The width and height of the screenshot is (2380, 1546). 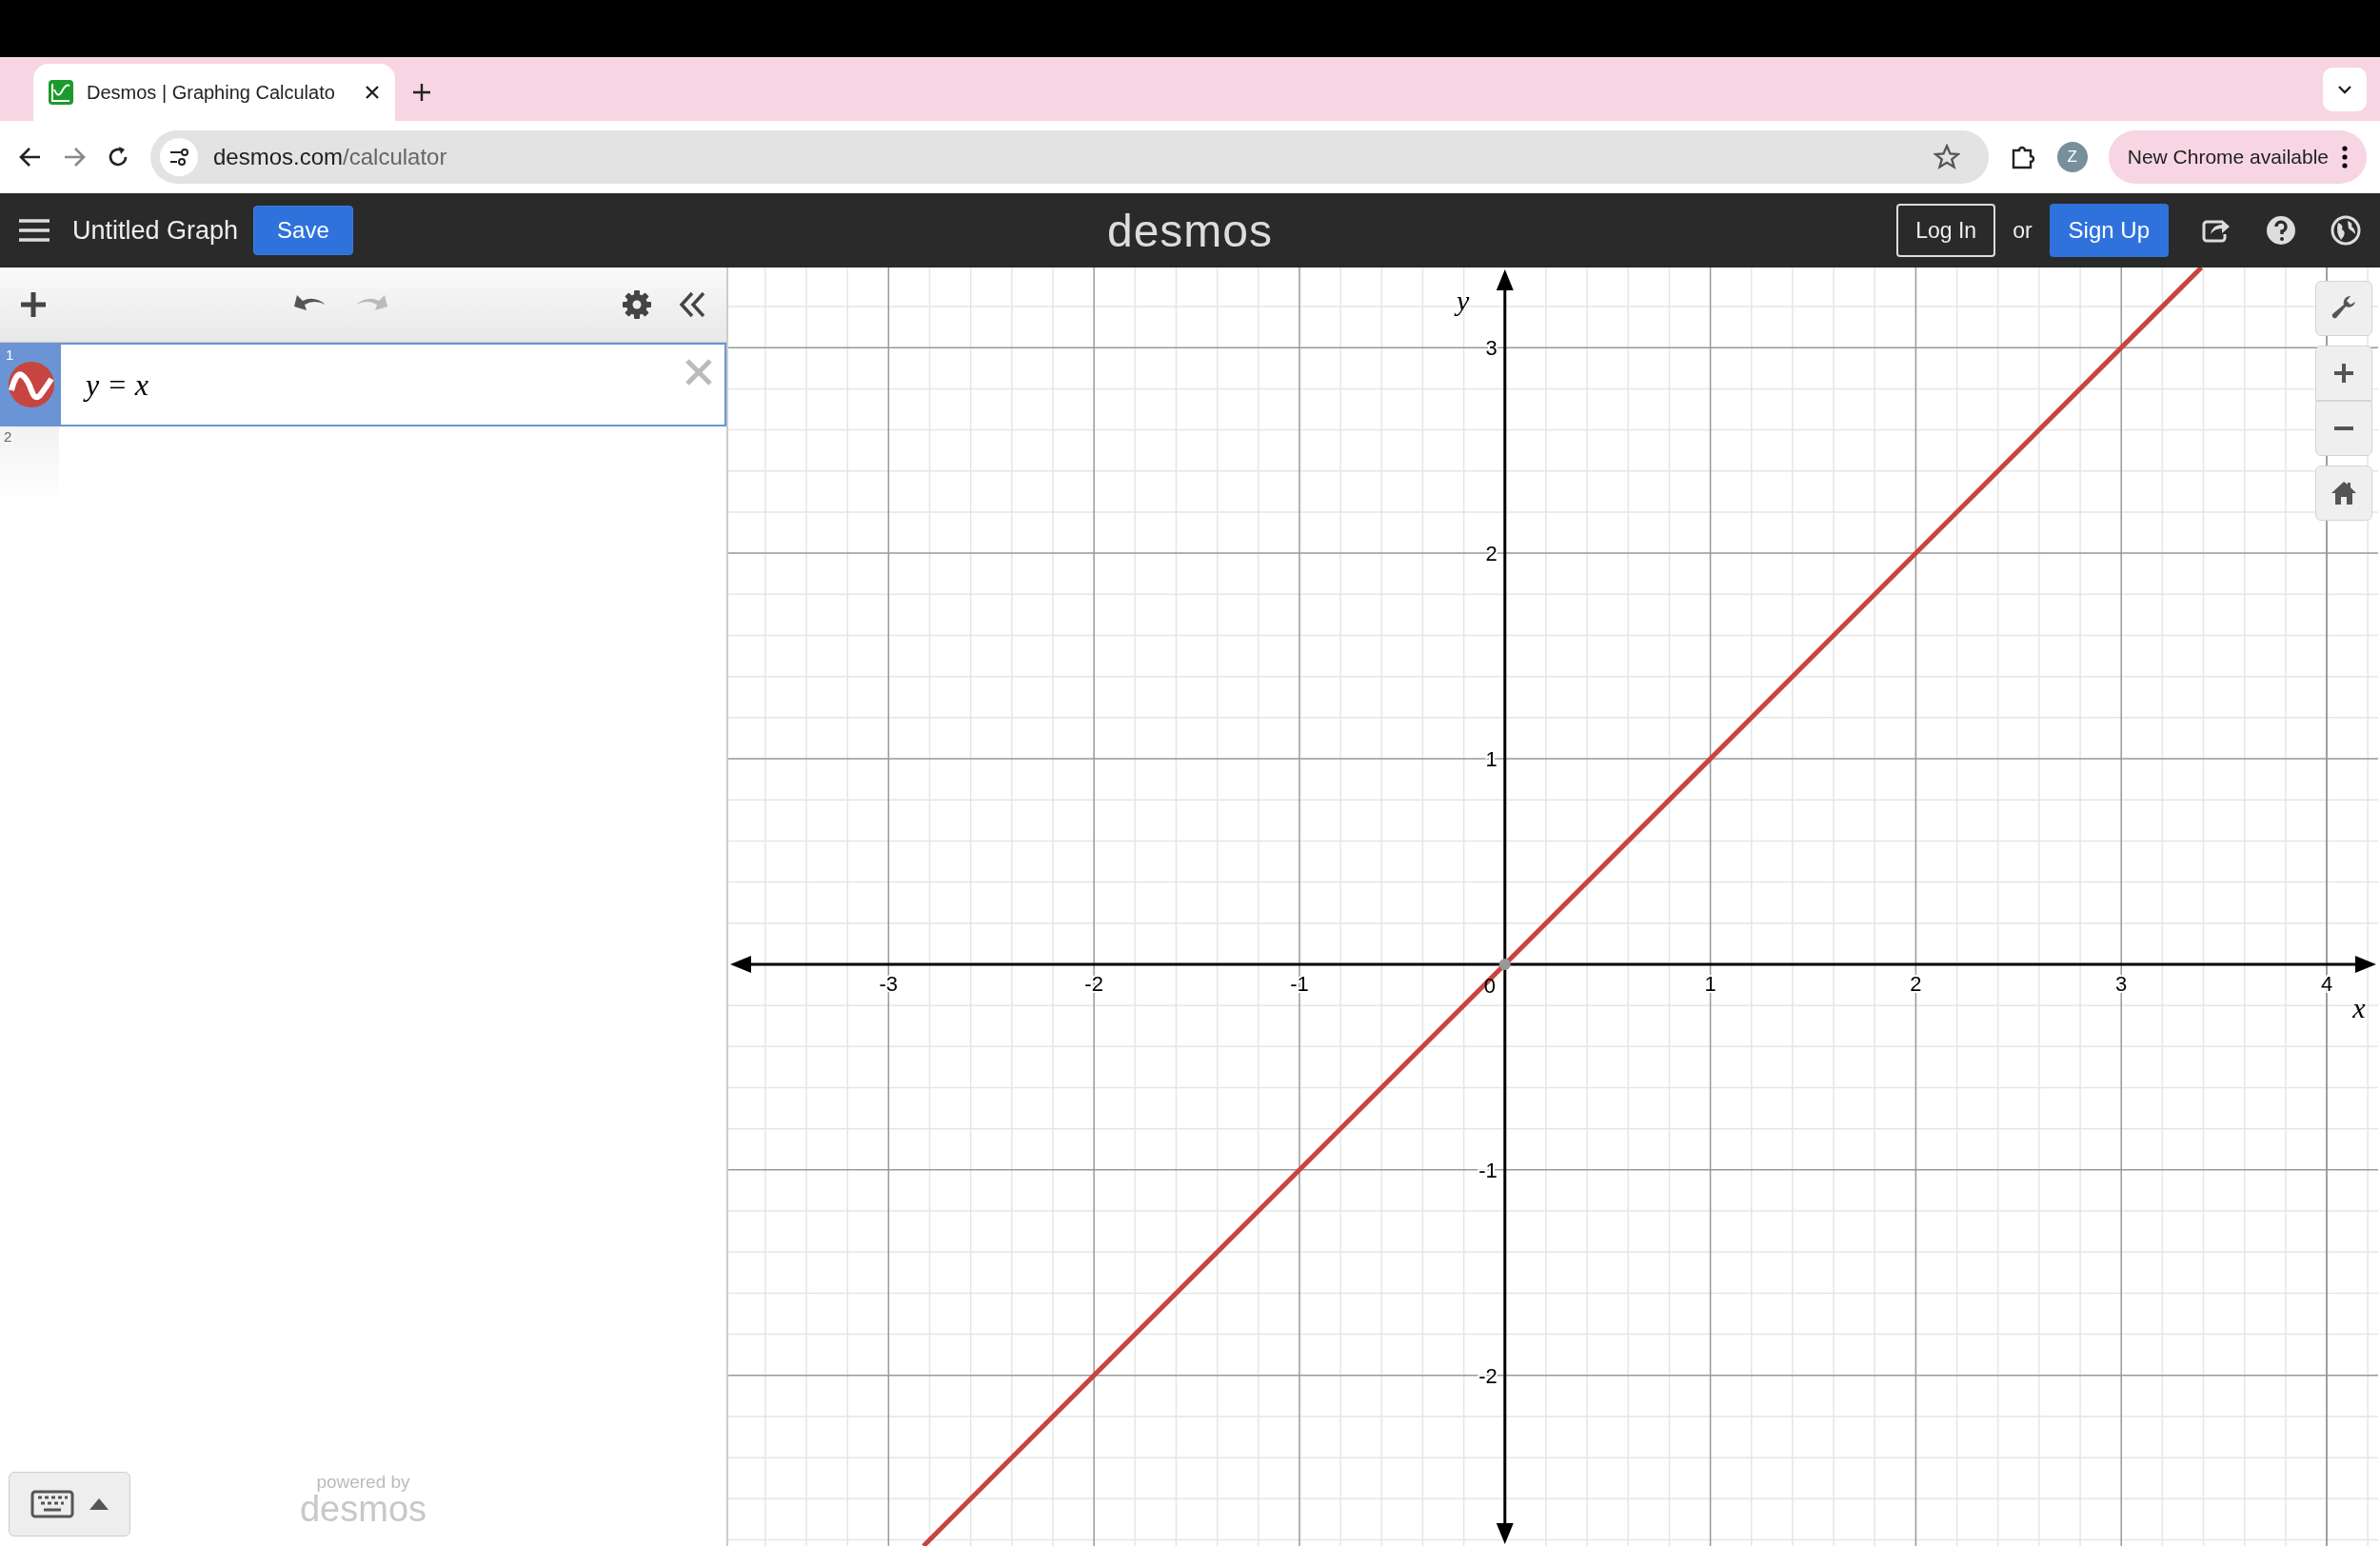 What do you see at coordinates (1946, 230) in the screenshot?
I see `login-button: Log In` at bounding box center [1946, 230].